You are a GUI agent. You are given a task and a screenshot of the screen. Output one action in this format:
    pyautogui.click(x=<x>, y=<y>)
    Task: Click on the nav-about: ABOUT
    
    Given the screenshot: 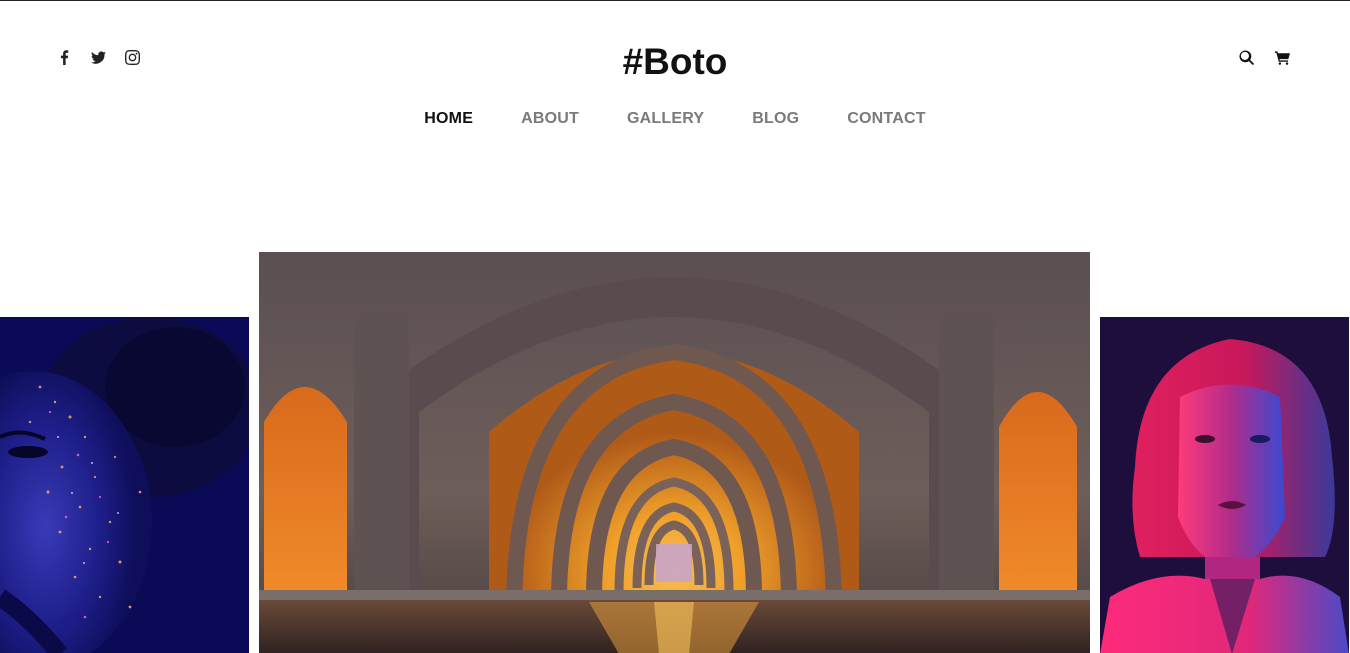 What is the action you would take?
    pyautogui.click(x=550, y=119)
    